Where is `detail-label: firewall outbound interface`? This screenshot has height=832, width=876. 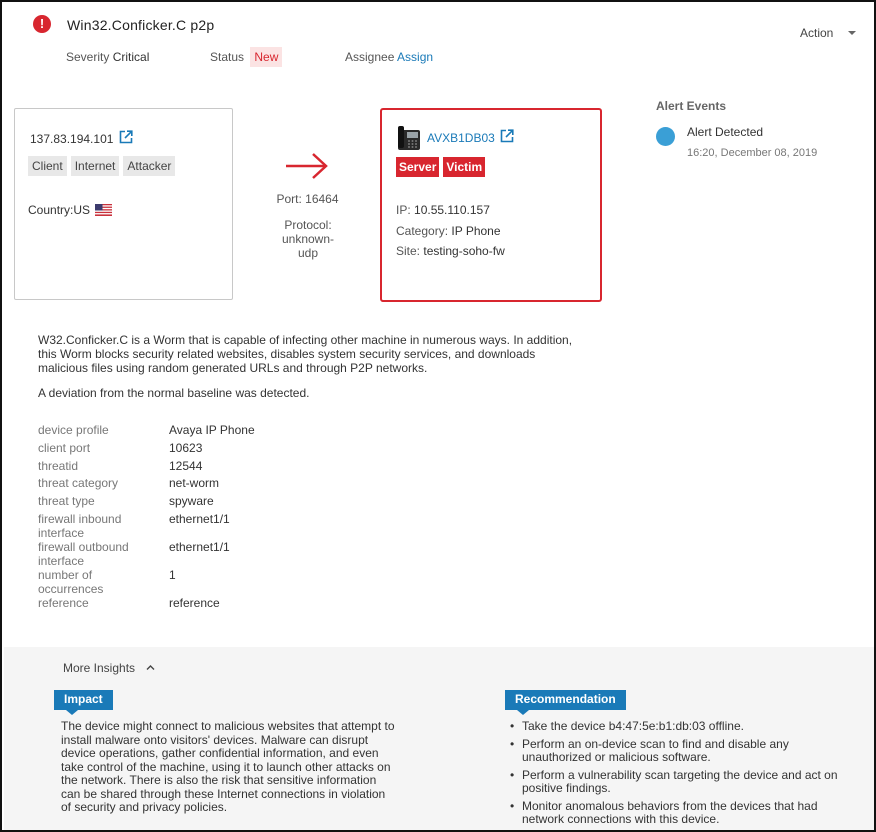
detail-label: firewall outbound interface is located at coordinates (83, 554).